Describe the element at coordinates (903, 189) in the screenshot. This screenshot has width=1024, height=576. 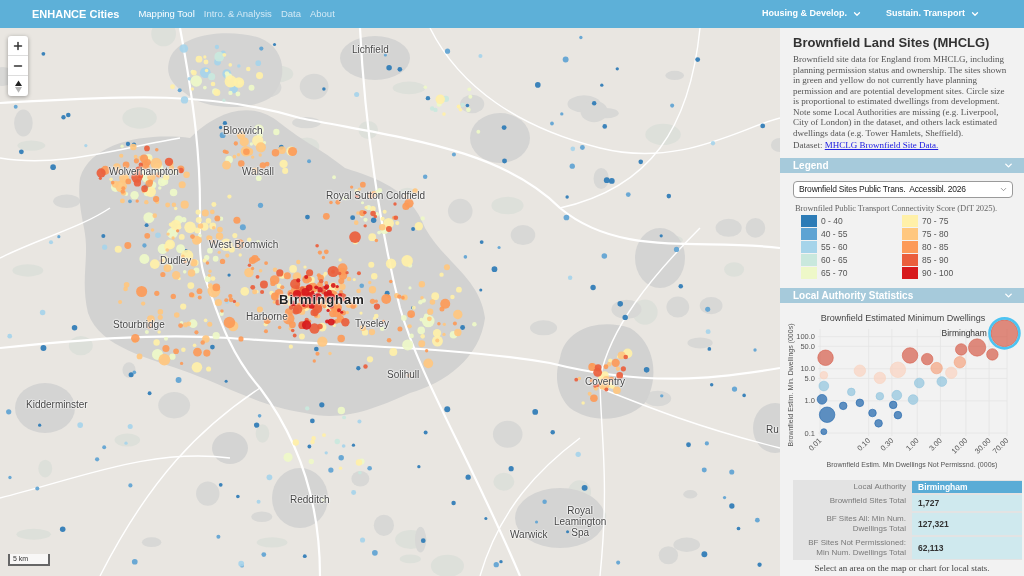
I see `layer-select: Brownfield Sites Public Trans. Accessibl. 2026` at that location.